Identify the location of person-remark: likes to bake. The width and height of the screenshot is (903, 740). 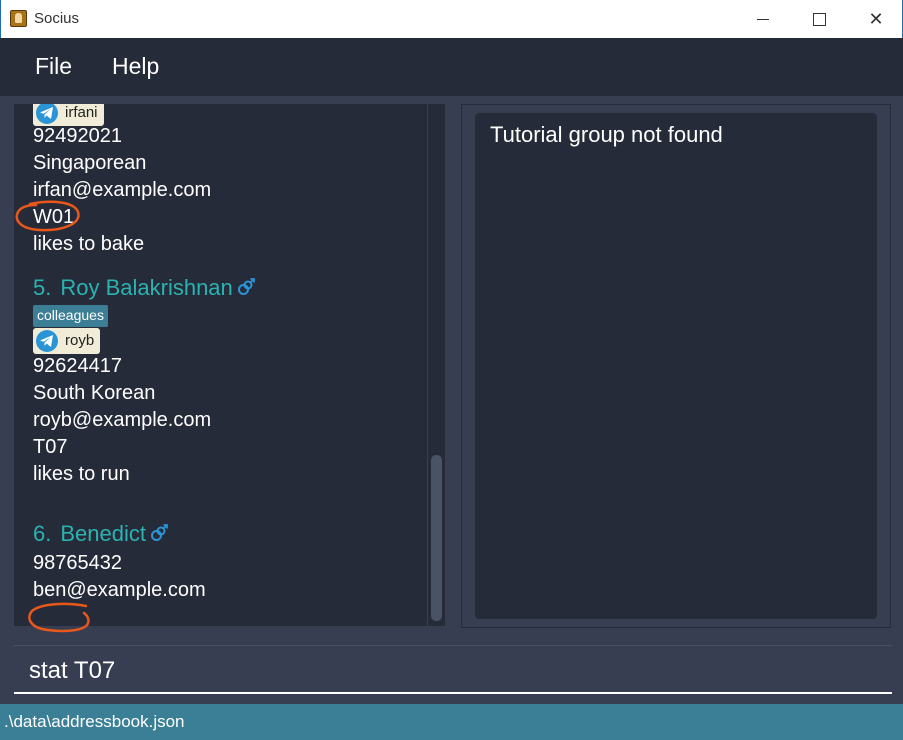
(89, 244).